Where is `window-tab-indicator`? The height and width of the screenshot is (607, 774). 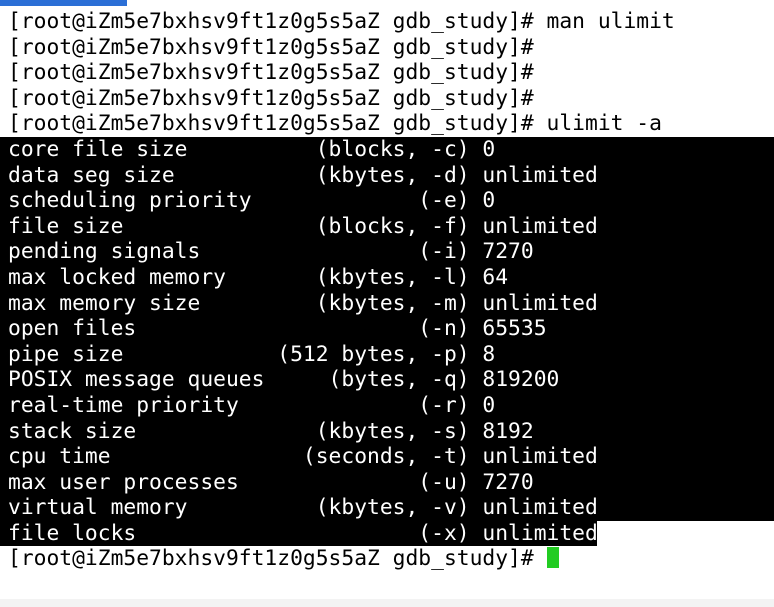 window-tab-indicator is located at coordinates (63, 3).